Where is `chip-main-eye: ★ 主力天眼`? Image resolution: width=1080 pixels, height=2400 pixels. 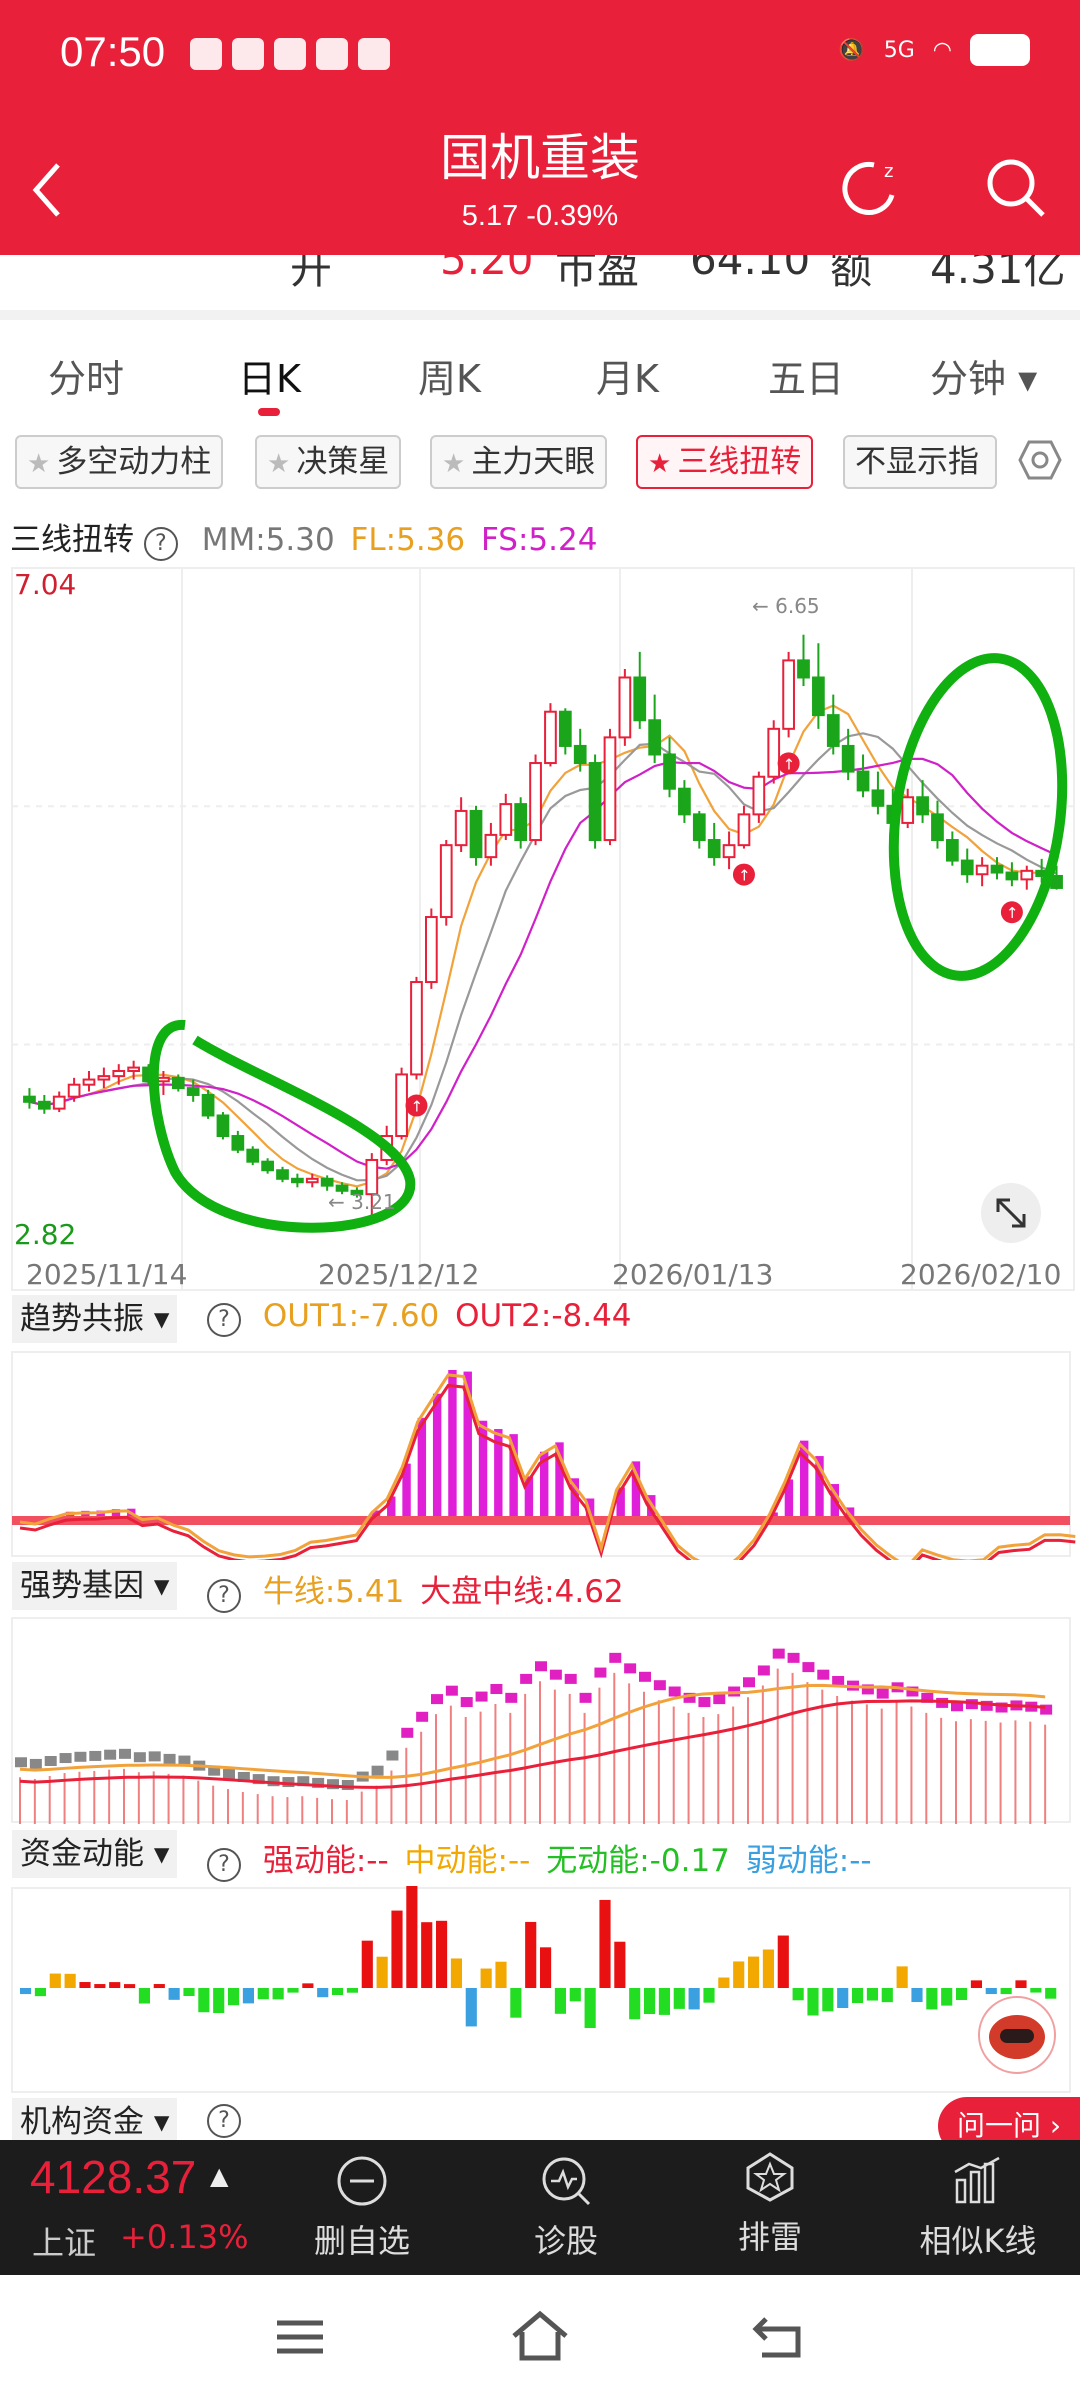
chip-main-eye: ★ 主力天眼 is located at coordinates (519, 462).